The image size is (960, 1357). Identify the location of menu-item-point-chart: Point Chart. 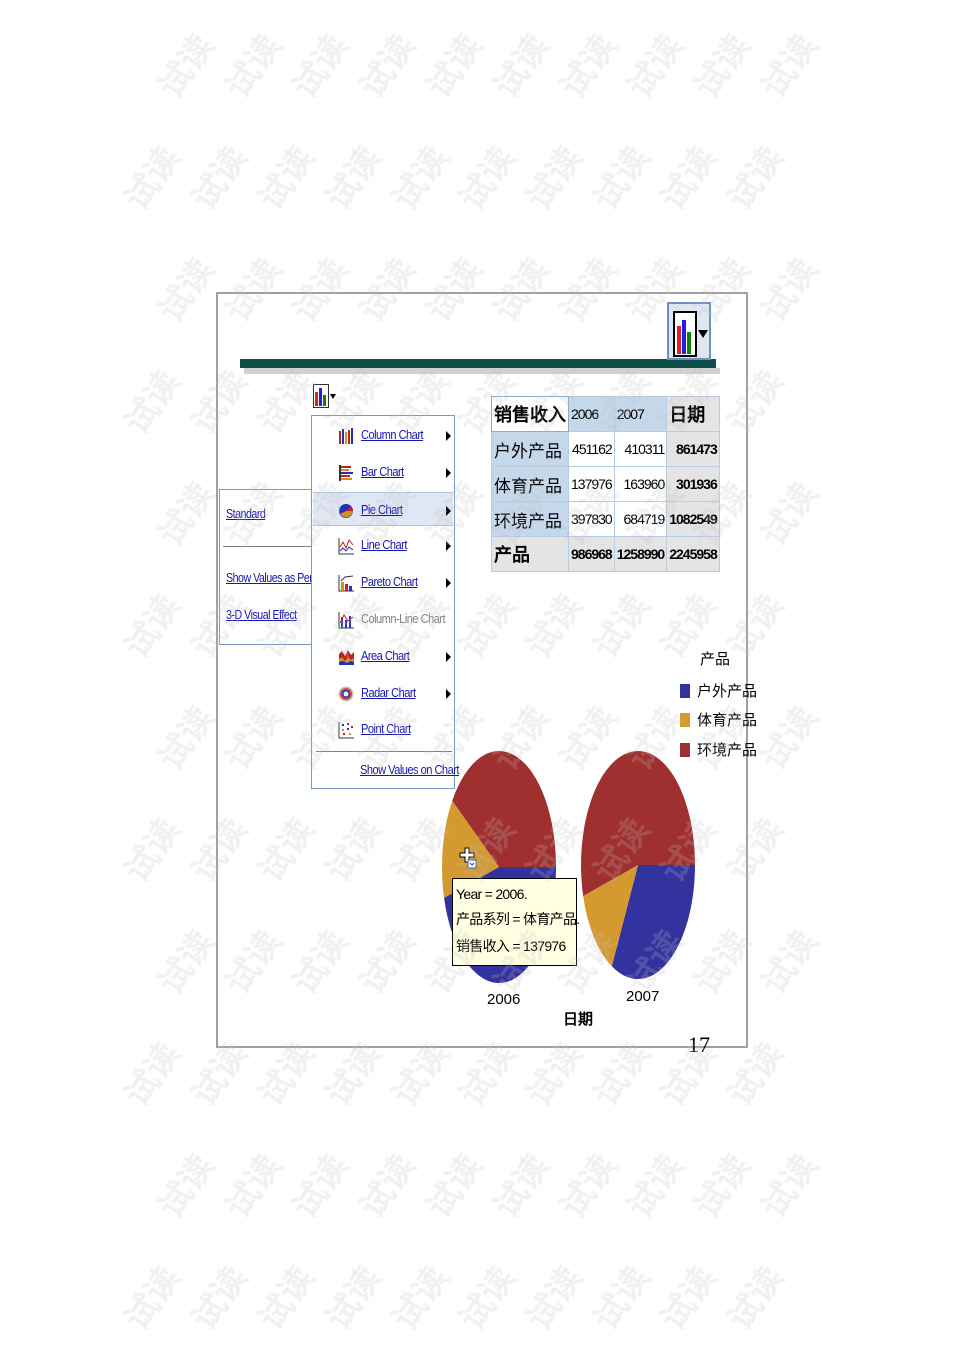
(383, 729).